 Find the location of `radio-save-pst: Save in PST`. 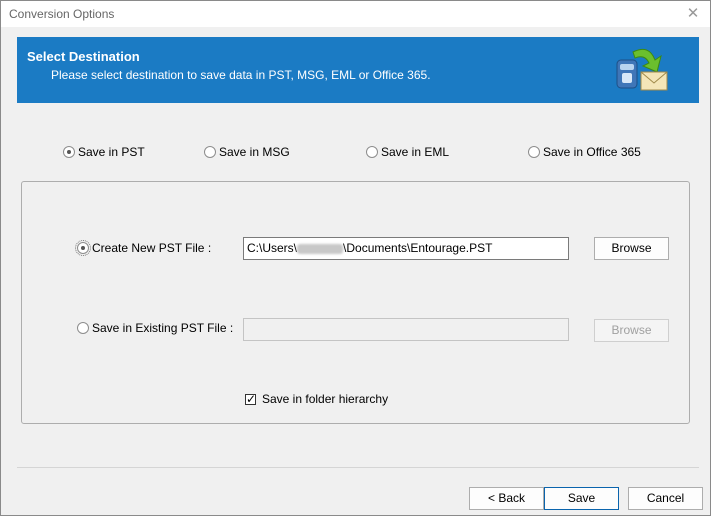

radio-save-pst: Save in PST is located at coordinates (104, 152).